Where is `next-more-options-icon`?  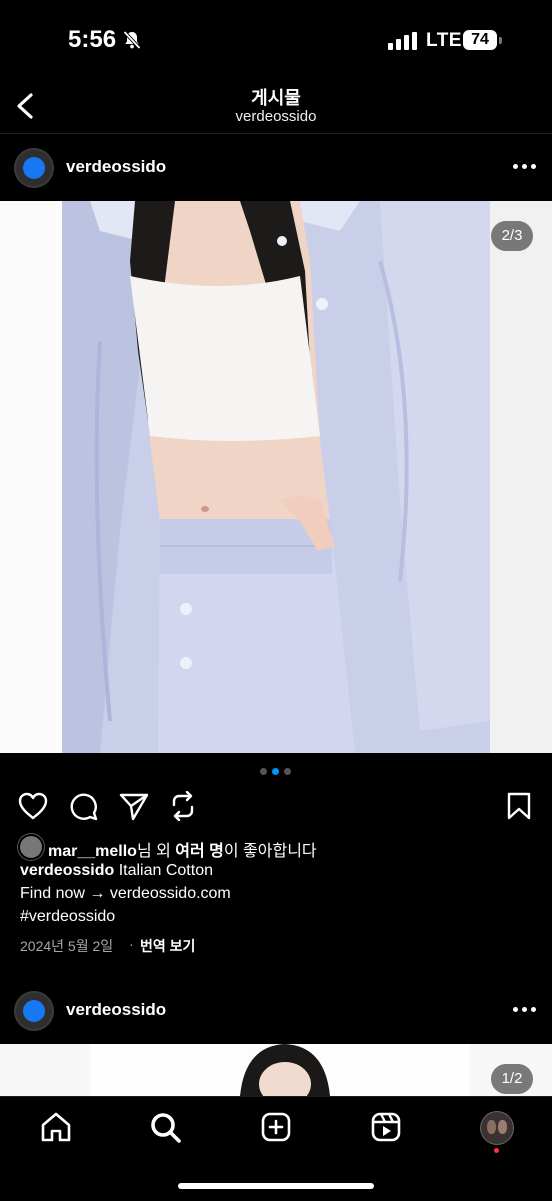 next-more-options-icon is located at coordinates (525, 1010).